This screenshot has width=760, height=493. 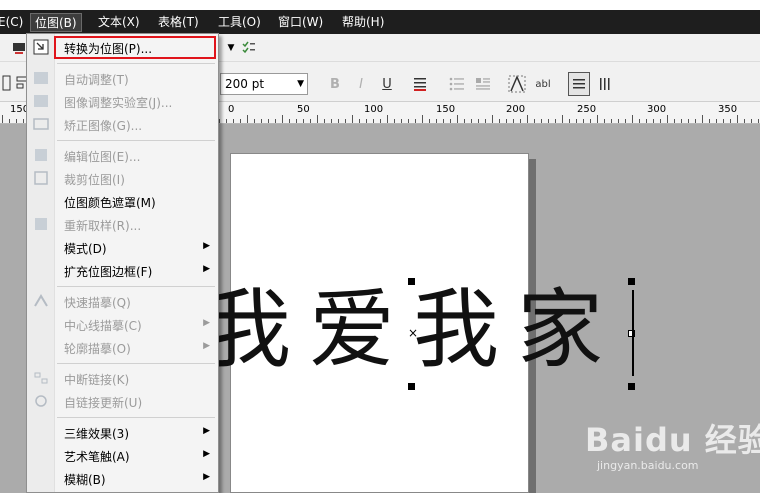 What do you see at coordinates (633, 333) in the screenshot?
I see `text-cursor` at bounding box center [633, 333].